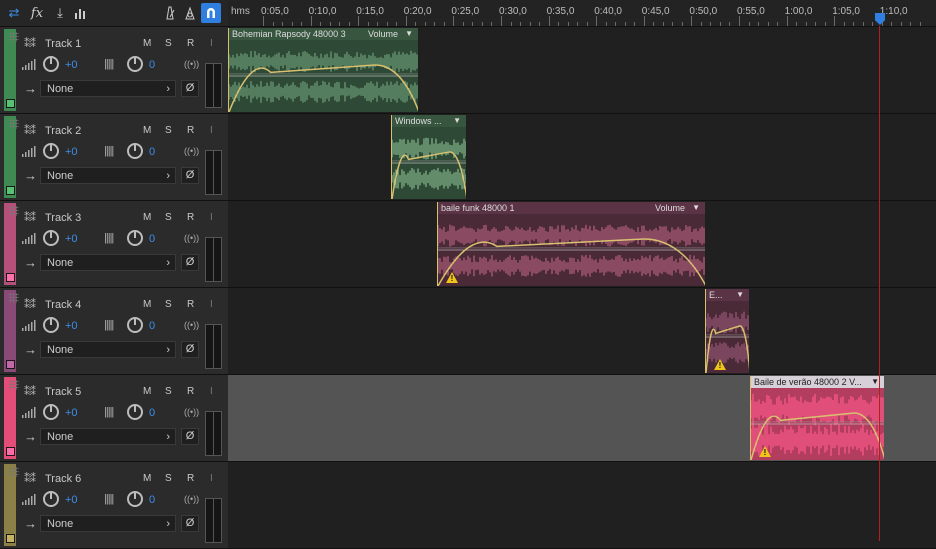 This screenshot has width=936, height=549. I want to click on track-name: Track 1, so click(63, 44).